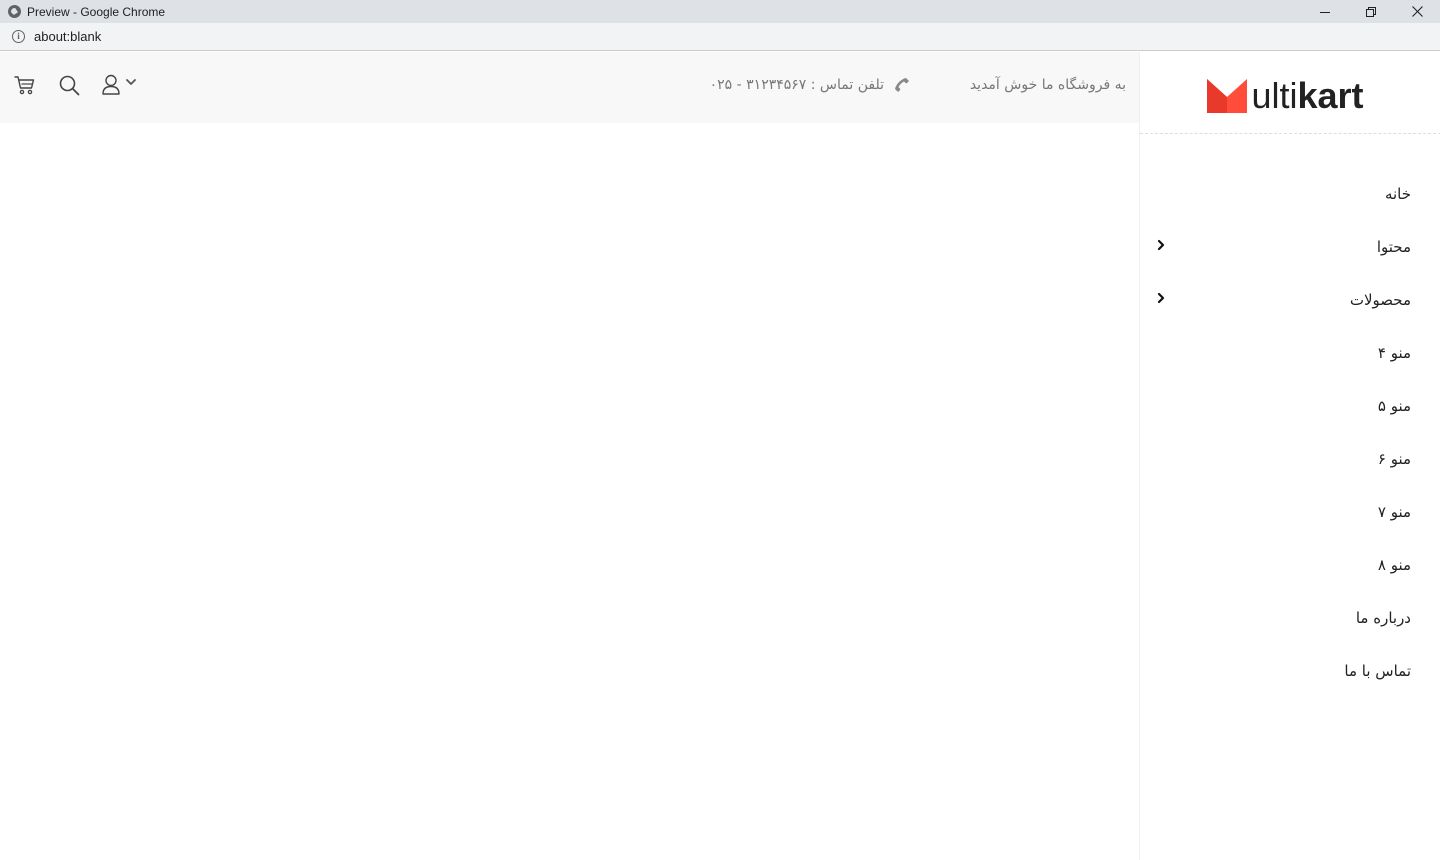 The height and width of the screenshot is (860, 1440). Describe the element at coordinates (1290, 564) in the screenshot. I see `menu-item-menu-8: منو ۸` at that location.